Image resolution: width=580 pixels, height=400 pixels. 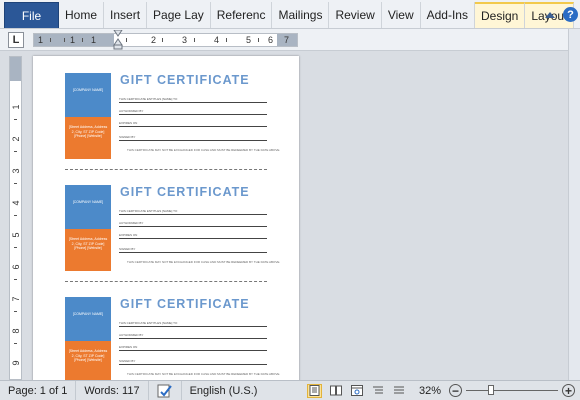 What do you see at coordinates (570, 14) in the screenshot?
I see `help-icon: ?` at bounding box center [570, 14].